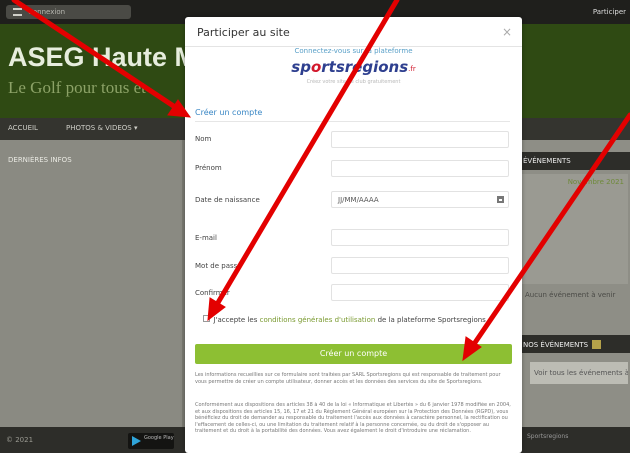  Describe the element at coordinates (597, 344) in the screenshot. I see `rss-icon` at that location.